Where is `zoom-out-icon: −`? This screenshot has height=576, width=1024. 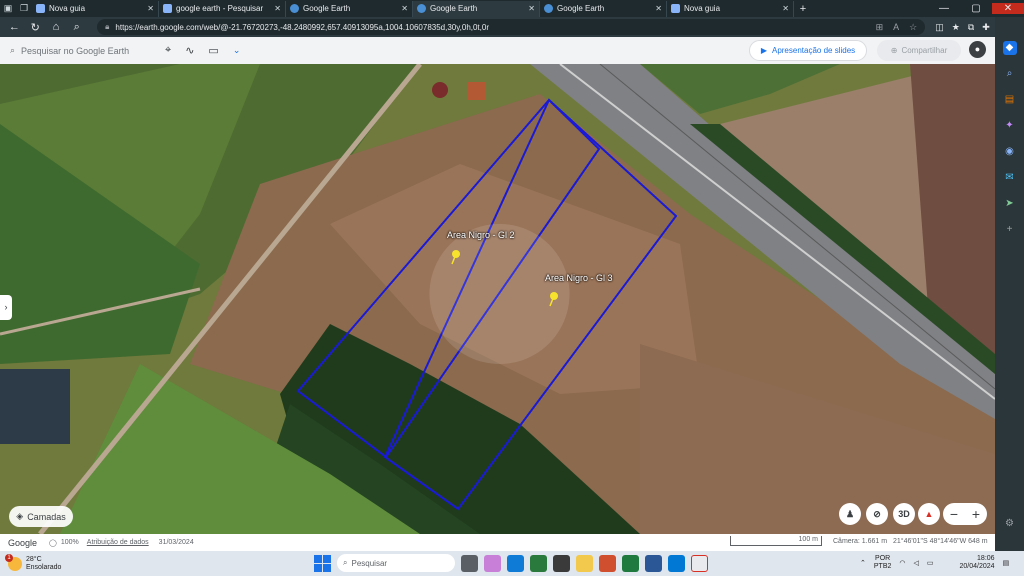
zoom-out-icon: − is located at coordinates (954, 514).